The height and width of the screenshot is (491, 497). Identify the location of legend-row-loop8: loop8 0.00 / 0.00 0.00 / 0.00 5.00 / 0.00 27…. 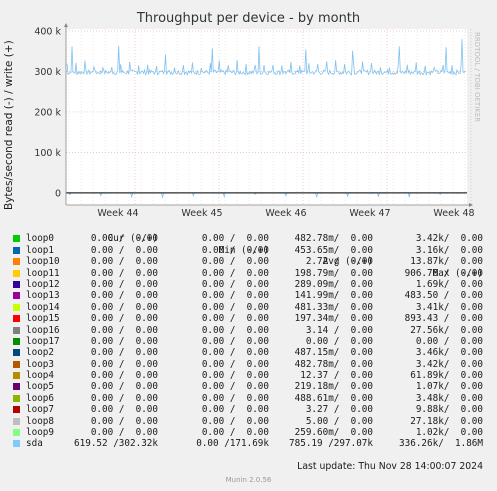
(250, 421).